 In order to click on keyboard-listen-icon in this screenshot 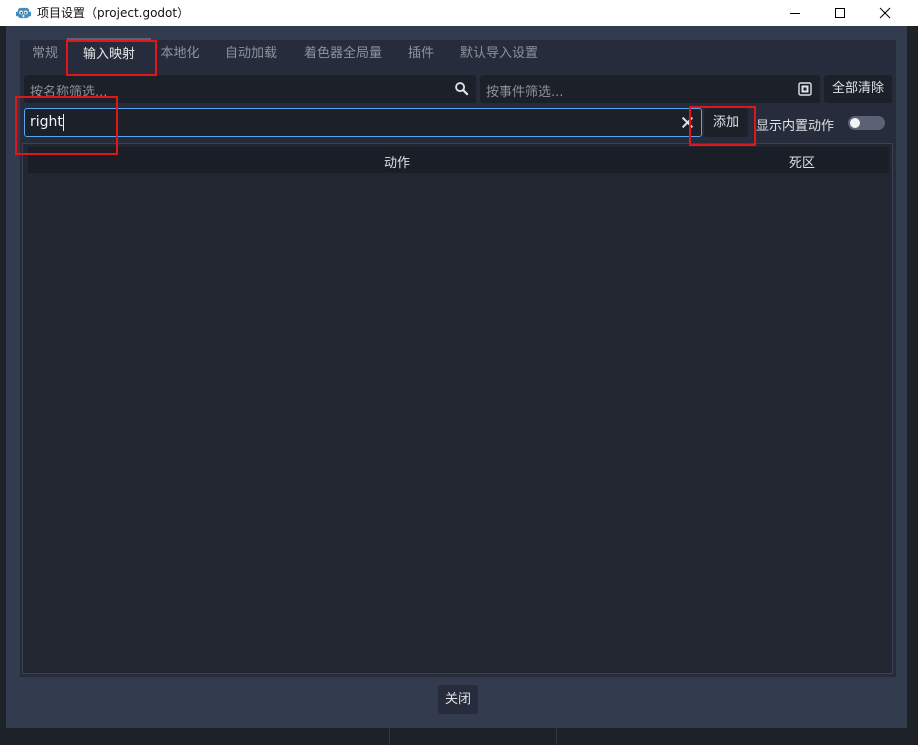, I will do `click(805, 89)`.